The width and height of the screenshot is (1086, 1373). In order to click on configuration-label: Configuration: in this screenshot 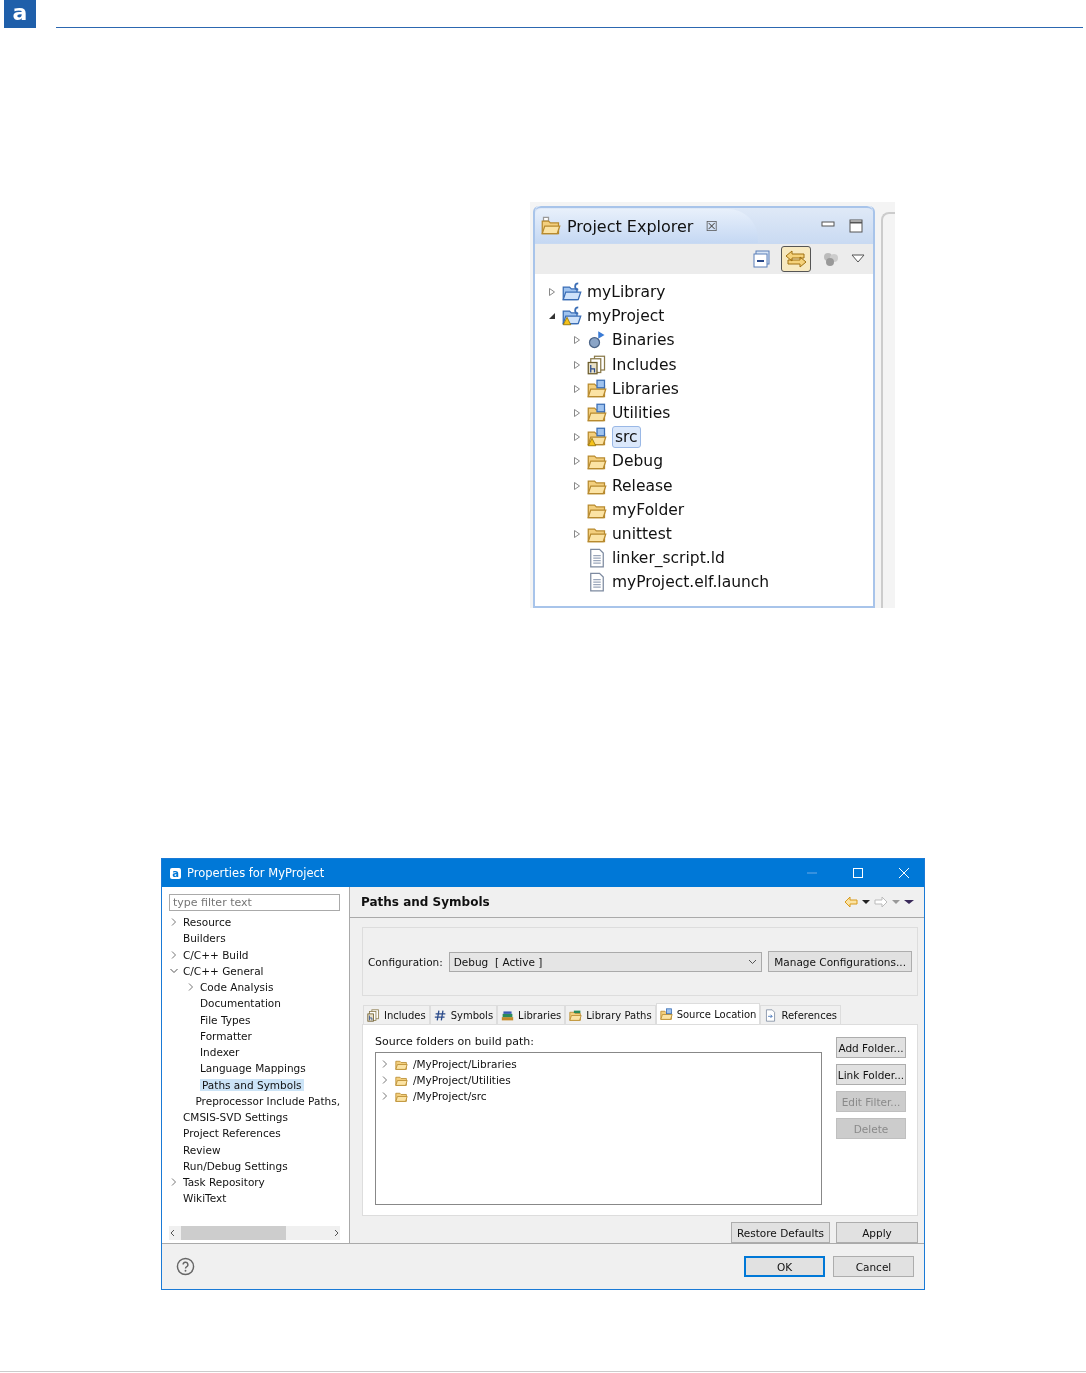, I will do `click(405, 961)`.